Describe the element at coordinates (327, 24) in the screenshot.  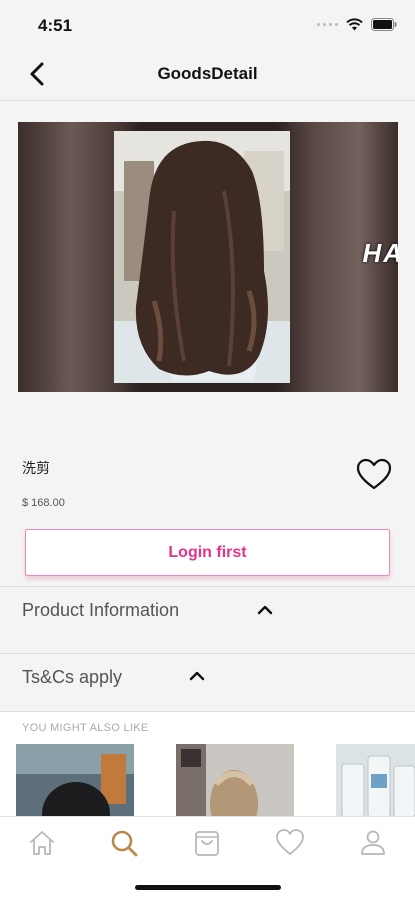
I see `signal-icon` at that location.